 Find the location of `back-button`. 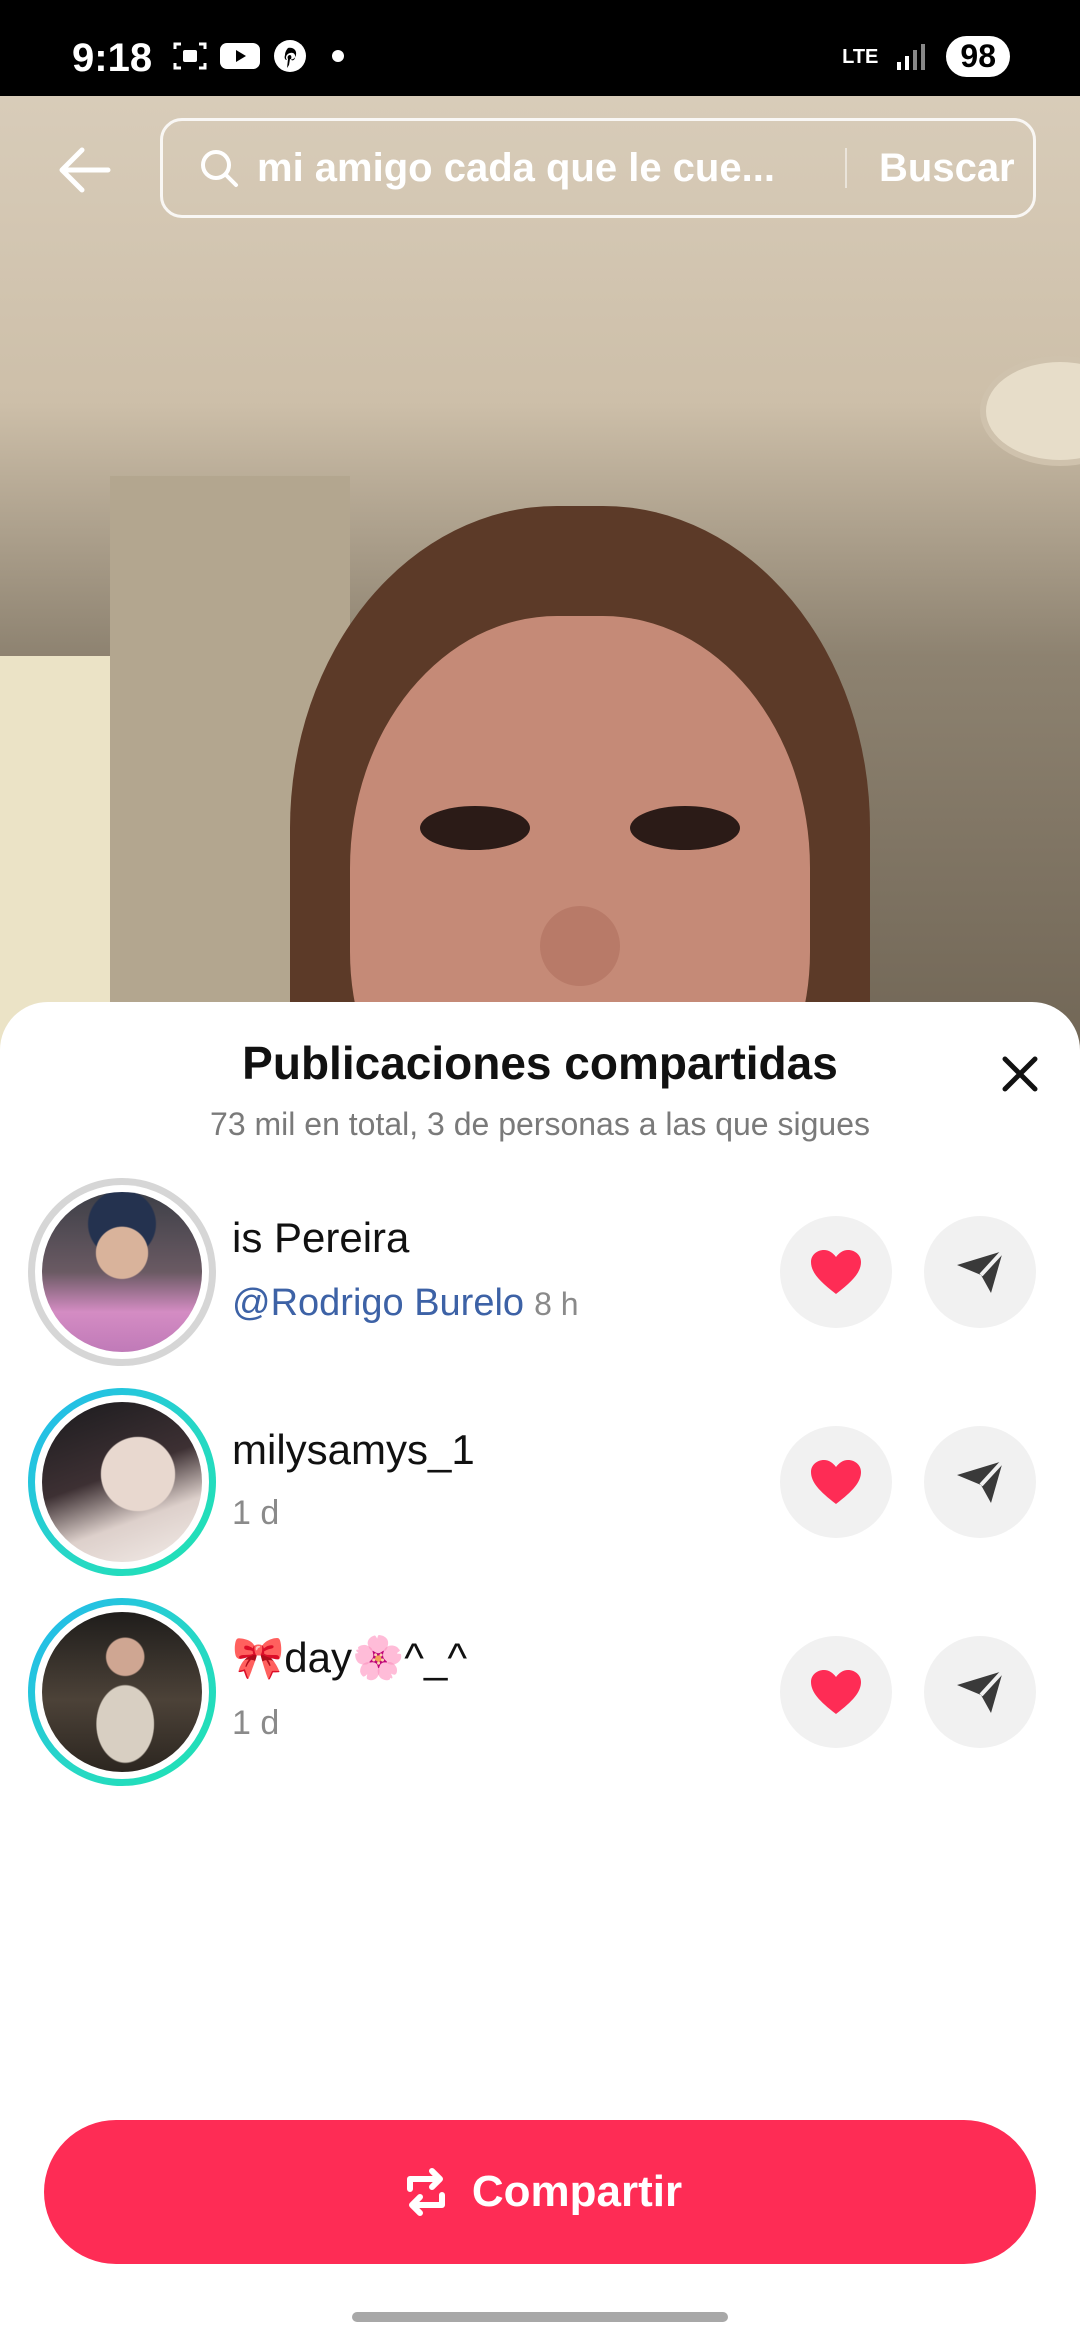

back-button is located at coordinates (84, 170).